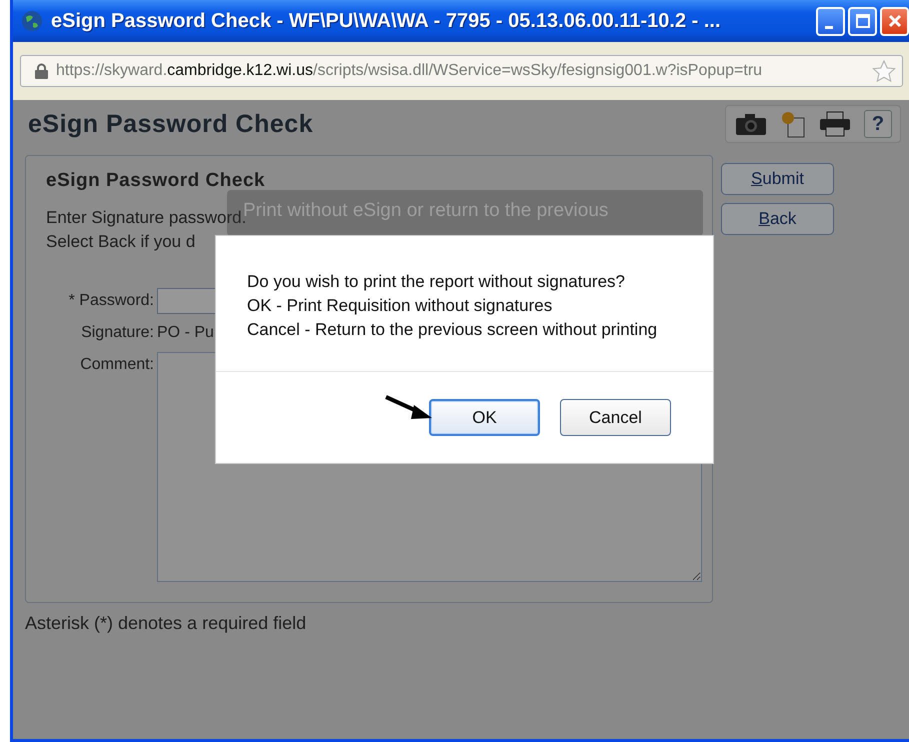 The width and height of the screenshot is (909, 742). What do you see at coordinates (117, 333) in the screenshot?
I see `field-label: Signature:` at bounding box center [117, 333].